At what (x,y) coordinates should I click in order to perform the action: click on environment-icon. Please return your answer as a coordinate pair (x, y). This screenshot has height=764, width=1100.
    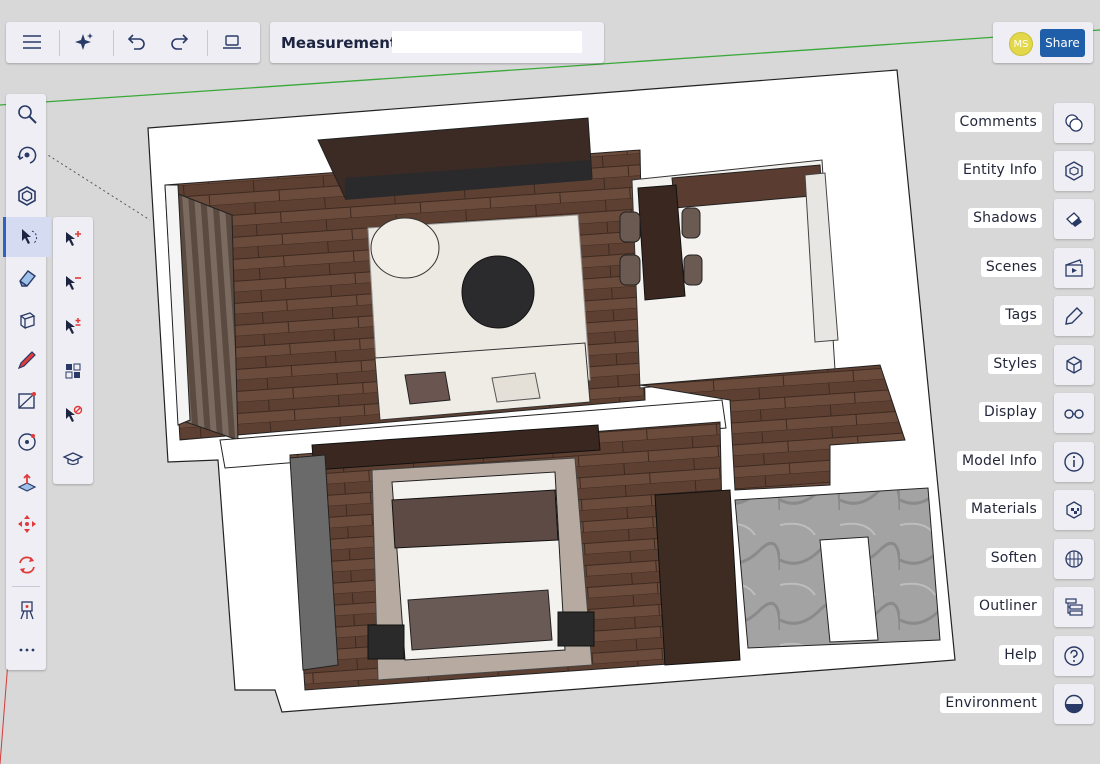
    Looking at the image, I should click on (1074, 704).